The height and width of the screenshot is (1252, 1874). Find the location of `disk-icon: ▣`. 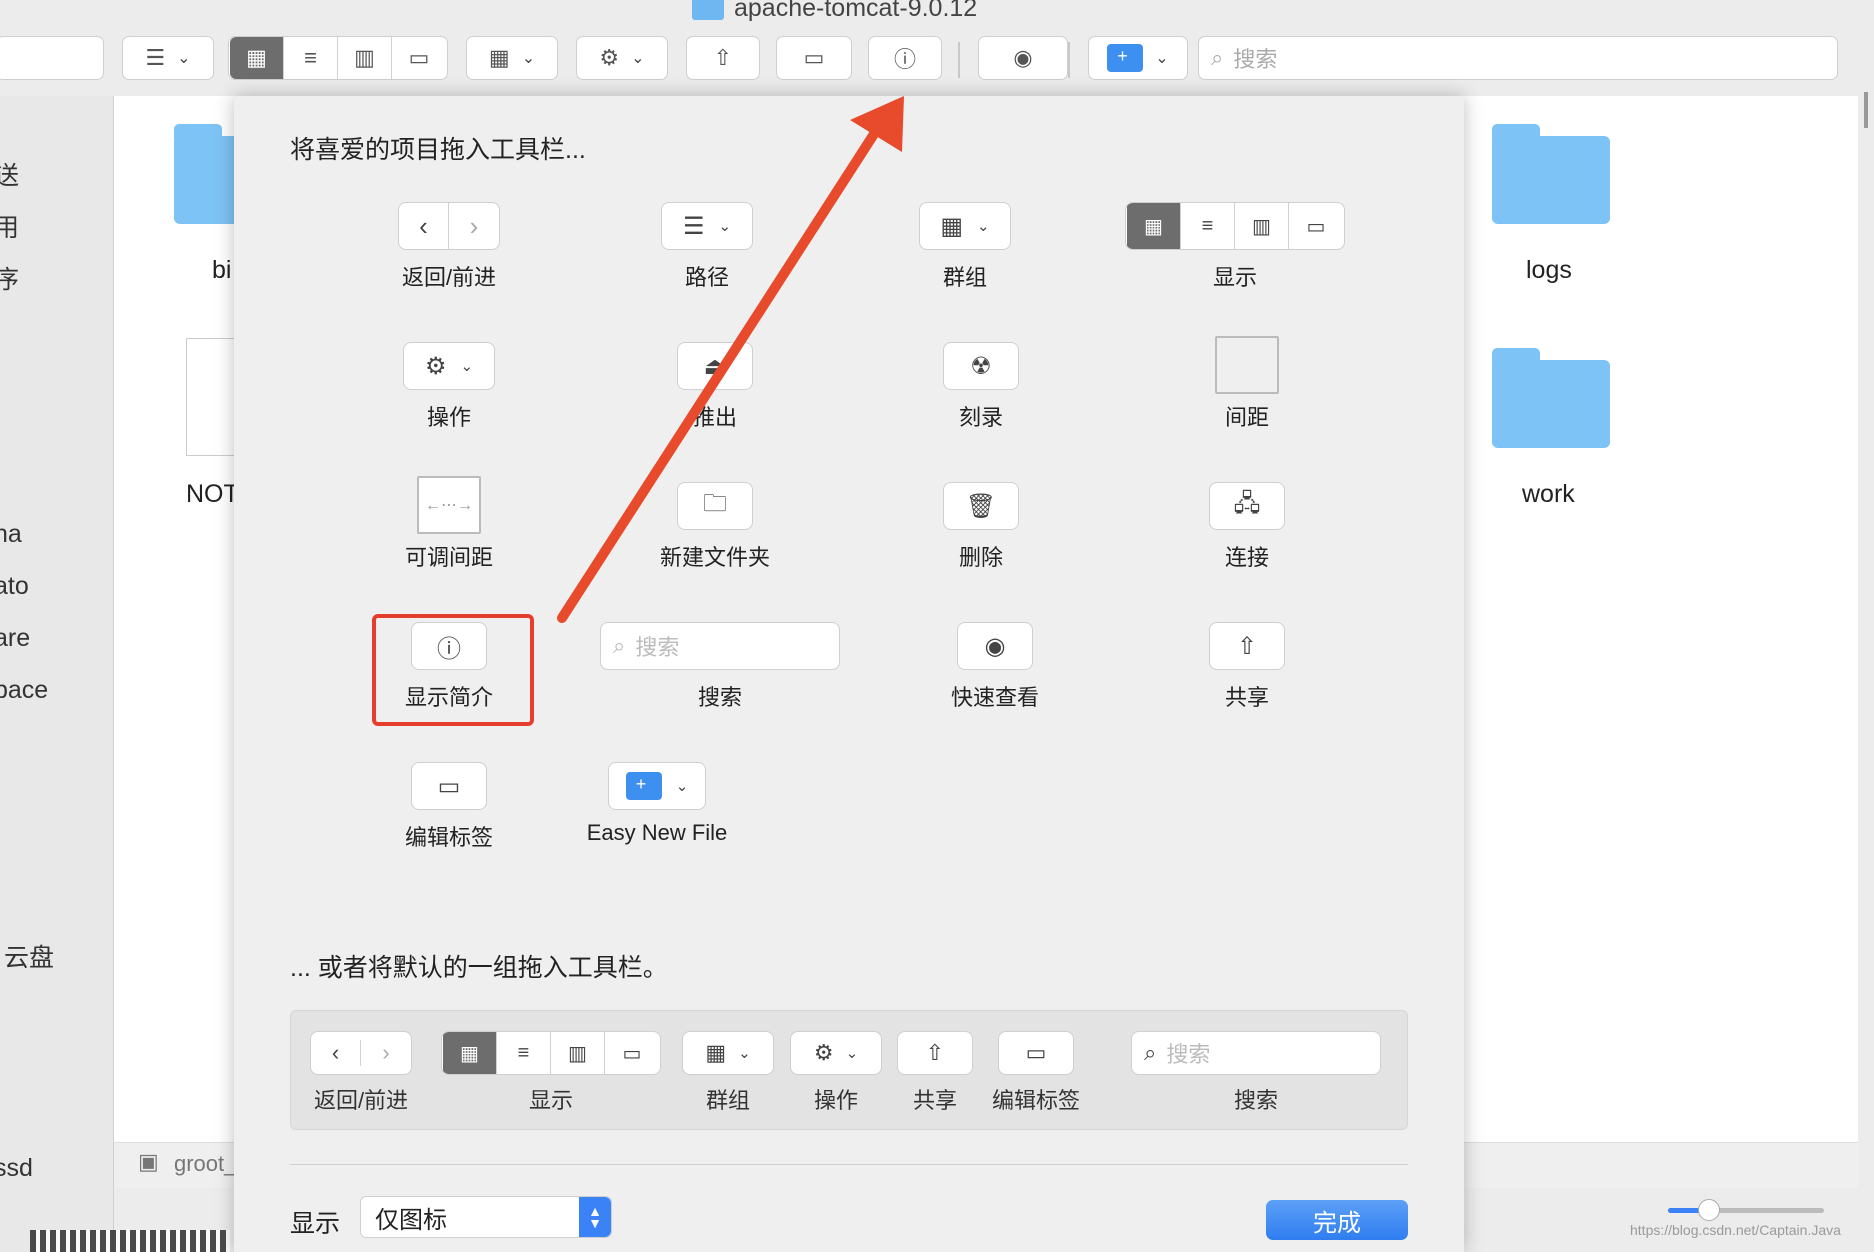

disk-icon: ▣ is located at coordinates (148, 1161).